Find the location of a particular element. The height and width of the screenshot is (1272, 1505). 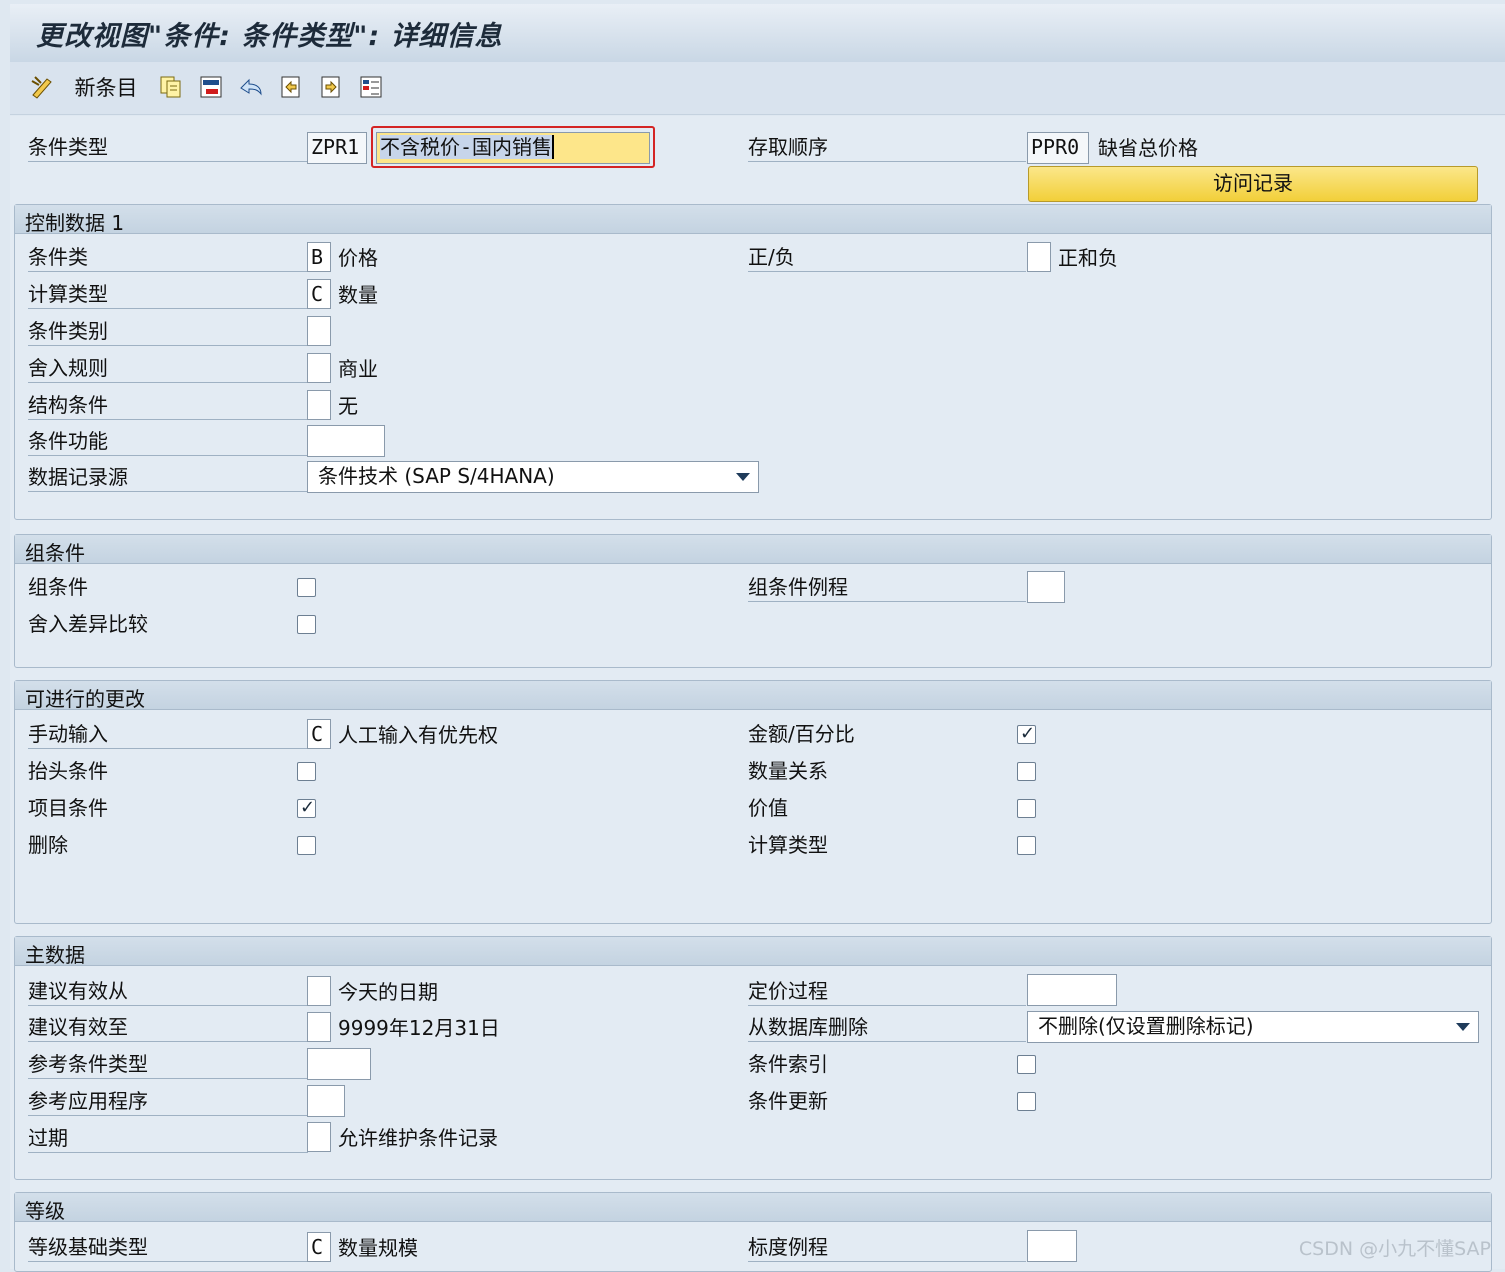

new-entries-label: 新条目 is located at coordinates (106, 88).